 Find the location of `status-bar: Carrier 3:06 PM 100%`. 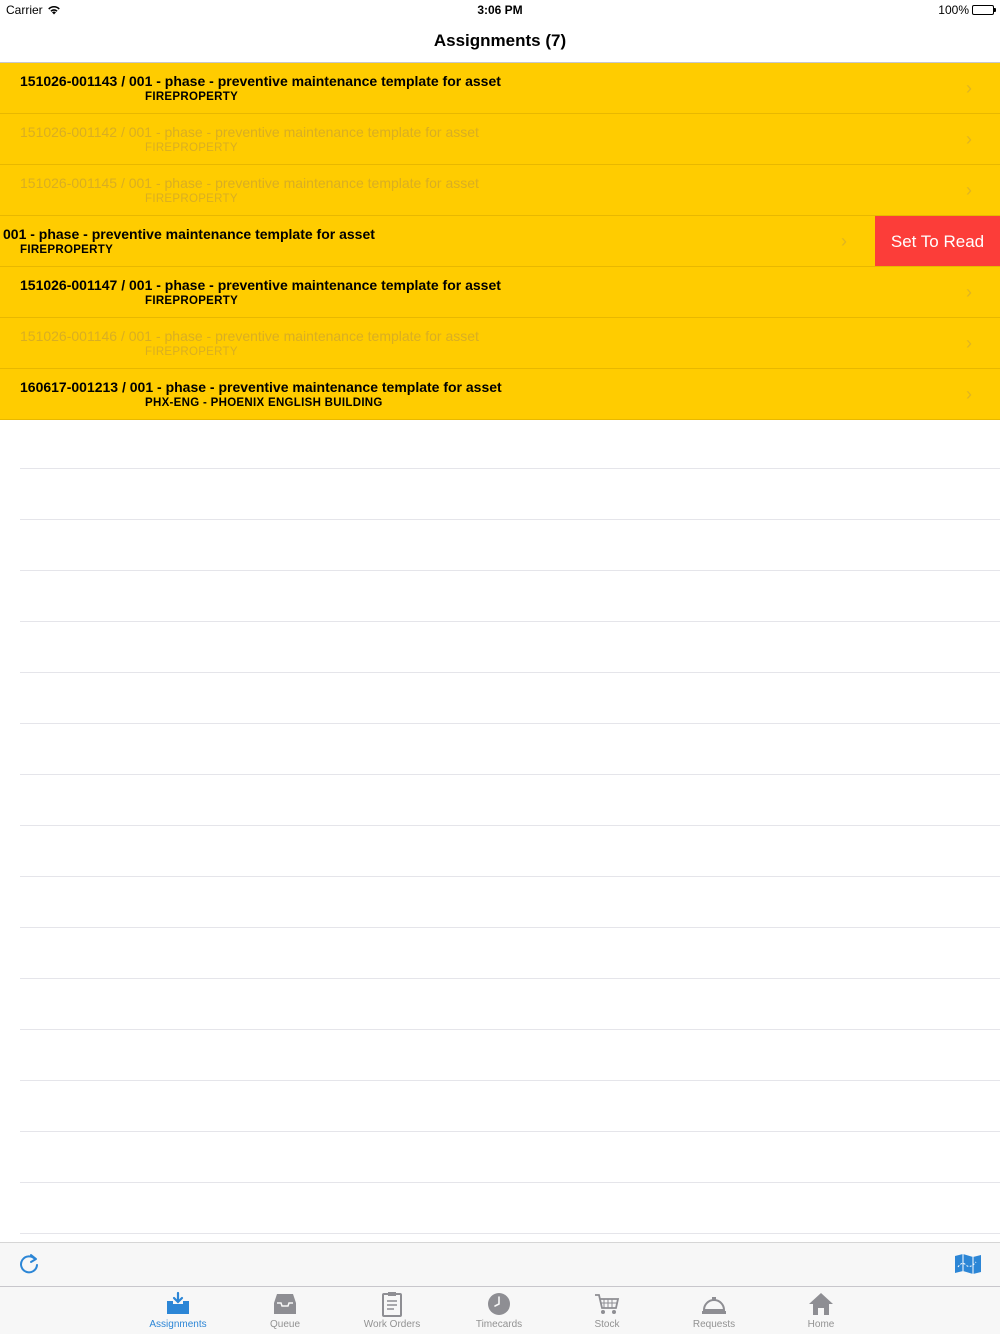

status-bar: Carrier 3:06 PM 100% is located at coordinates (500, 10).